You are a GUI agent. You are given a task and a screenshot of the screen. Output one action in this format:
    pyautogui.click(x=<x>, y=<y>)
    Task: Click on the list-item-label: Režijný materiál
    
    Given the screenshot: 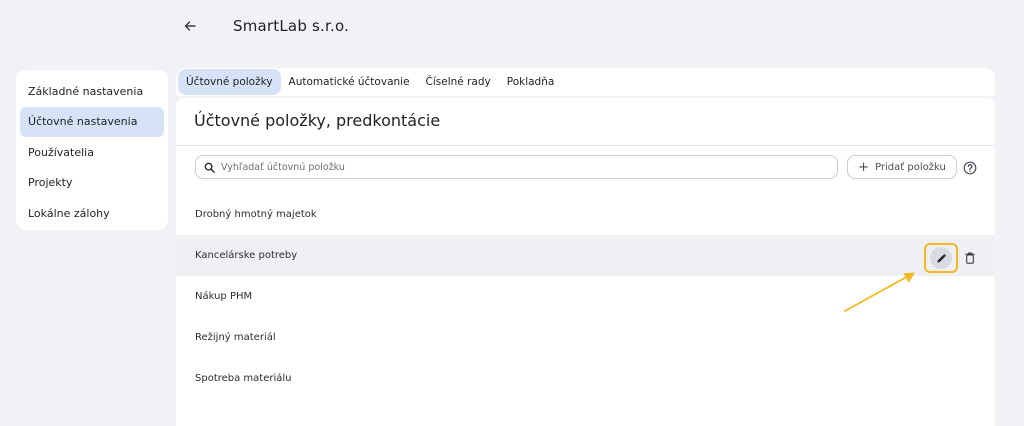 What is the action you would take?
    pyautogui.click(x=235, y=337)
    